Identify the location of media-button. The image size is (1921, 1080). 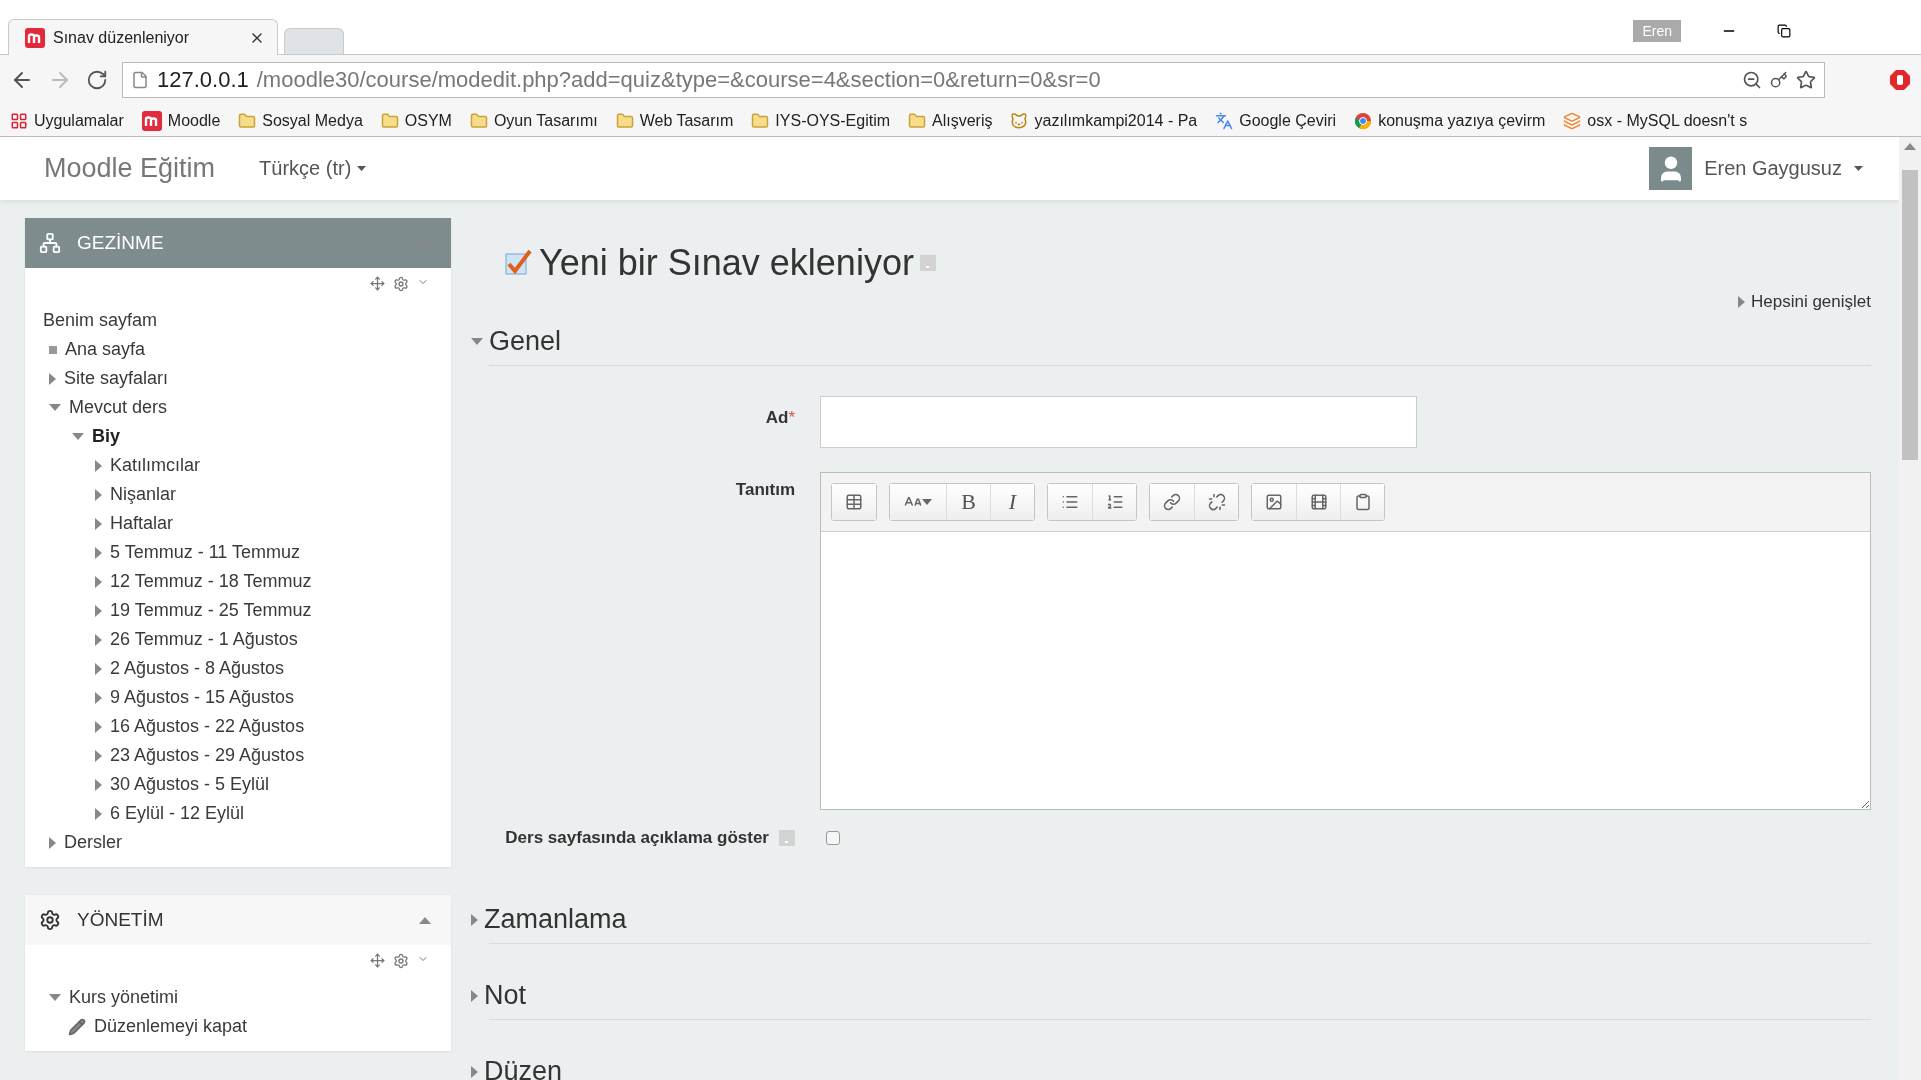
(1318, 502).